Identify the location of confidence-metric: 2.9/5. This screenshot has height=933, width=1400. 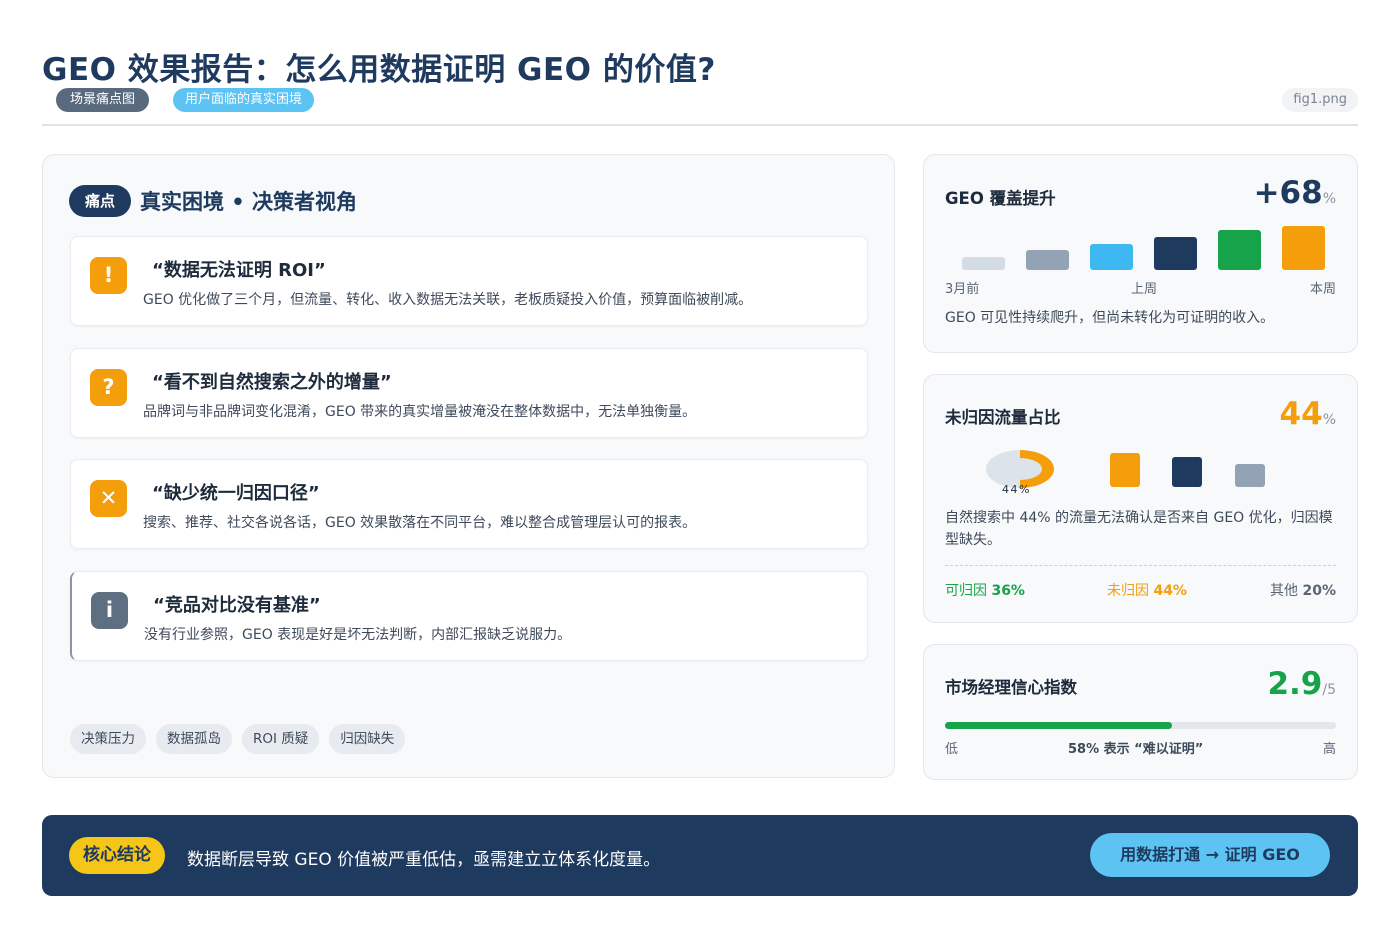
(1301, 684).